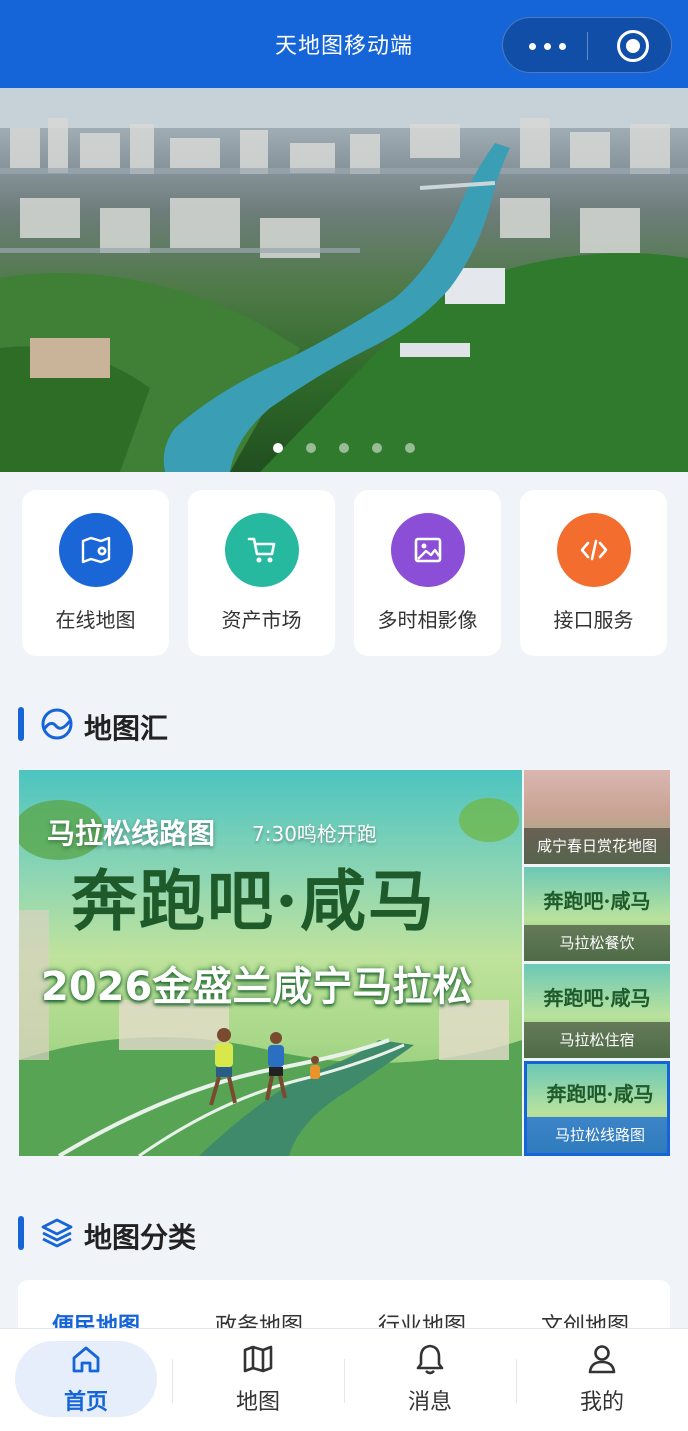 The width and height of the screenshot is (688, 1431). Describe the element at coordinates (57, 726) in the screenshot. I see `globe-wave-icon` at that location.